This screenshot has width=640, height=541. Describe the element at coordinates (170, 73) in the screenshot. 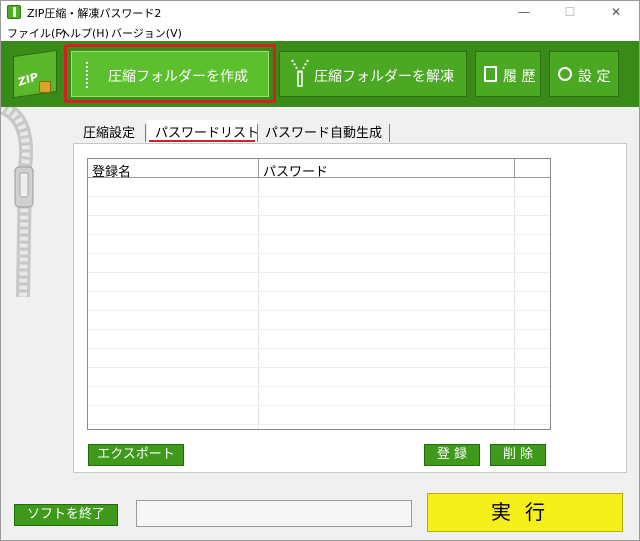

I see `highlight-frame` at that location.